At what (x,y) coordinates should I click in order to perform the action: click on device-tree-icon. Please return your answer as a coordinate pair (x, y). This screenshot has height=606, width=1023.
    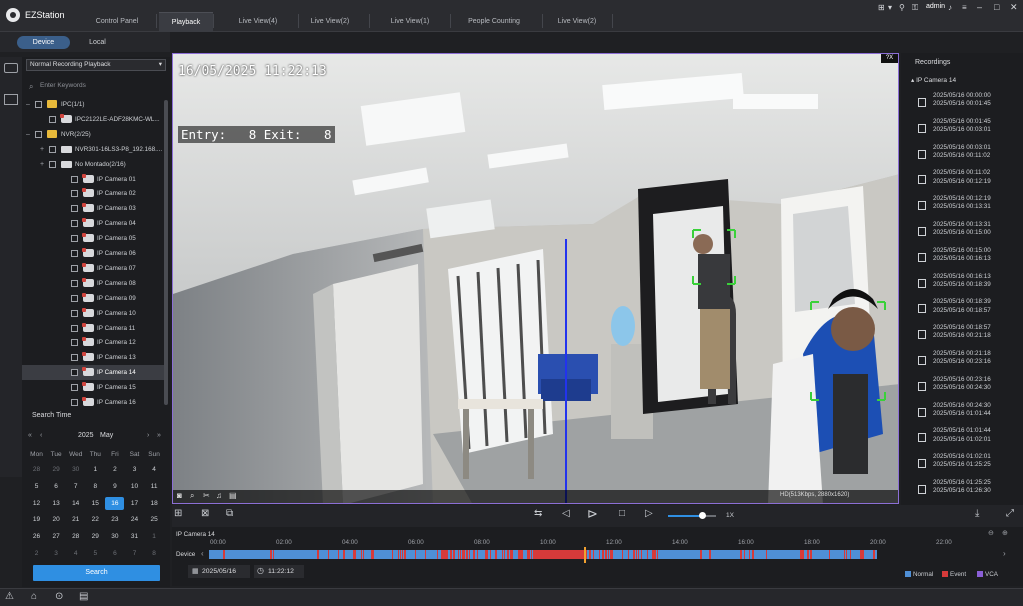
    Looking at the image, I should click on (11, 68).